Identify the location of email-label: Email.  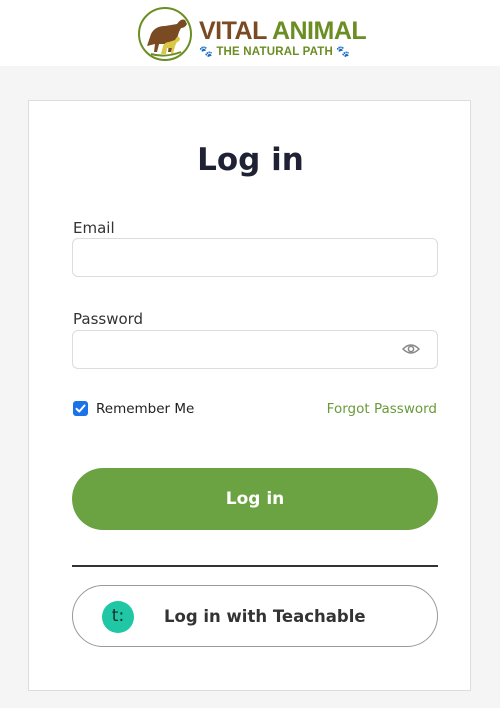
(94, 228).